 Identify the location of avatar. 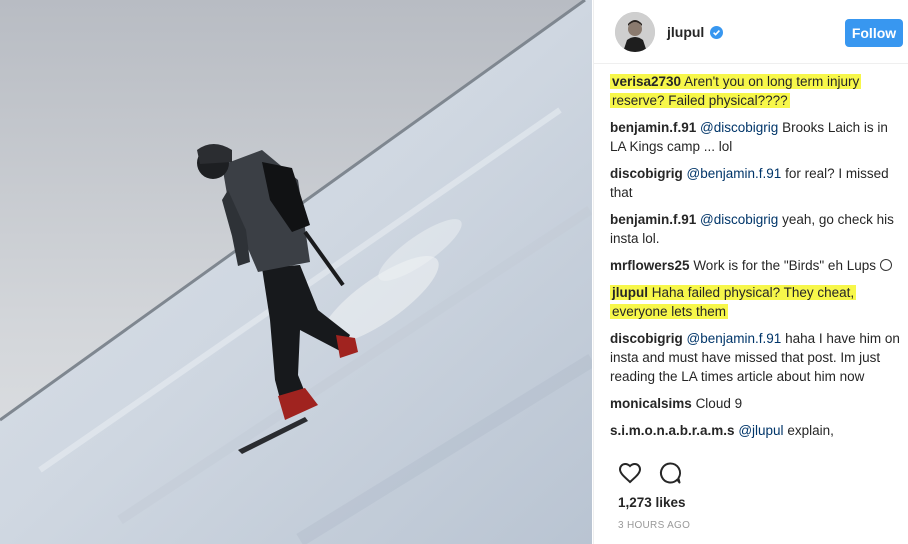
(635, 32).